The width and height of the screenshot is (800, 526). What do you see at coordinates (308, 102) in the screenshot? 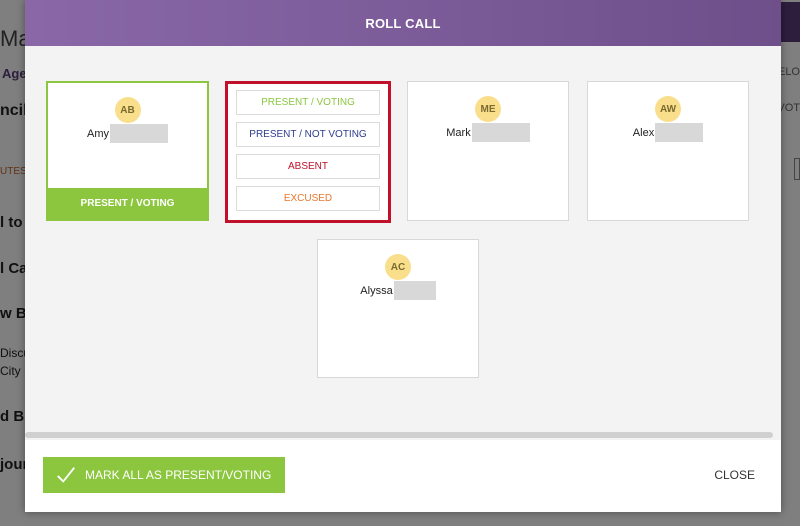
I see `present-voting-button: PRESENT / VOTING` at bounding box center [308, 102].